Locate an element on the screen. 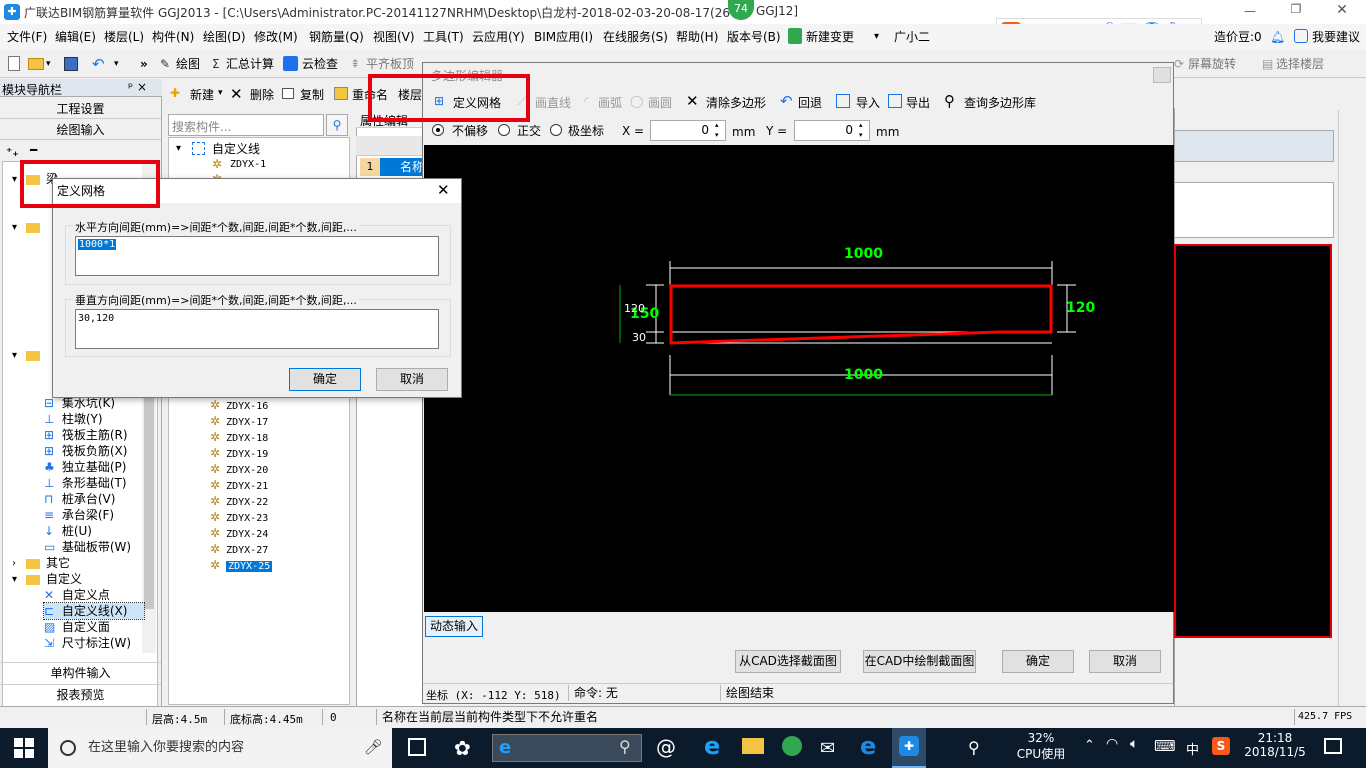 This screenshot has height=768, width=1366. nav-item: ⊞ 筏板负筋(X) is located at coordinates (94, 451).